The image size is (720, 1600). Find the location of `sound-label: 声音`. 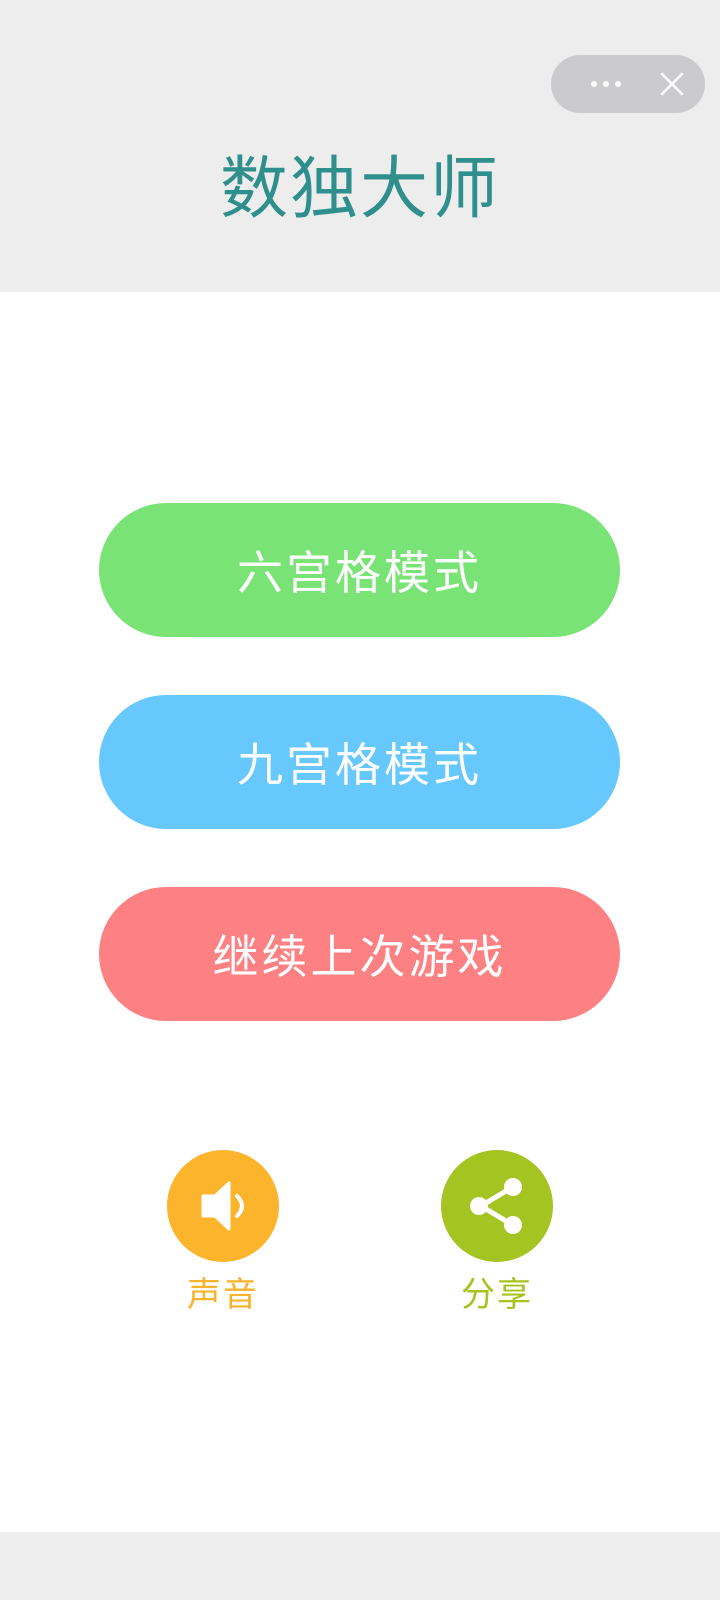

sound-label: 声音 is located at coordinates (223, 1295).